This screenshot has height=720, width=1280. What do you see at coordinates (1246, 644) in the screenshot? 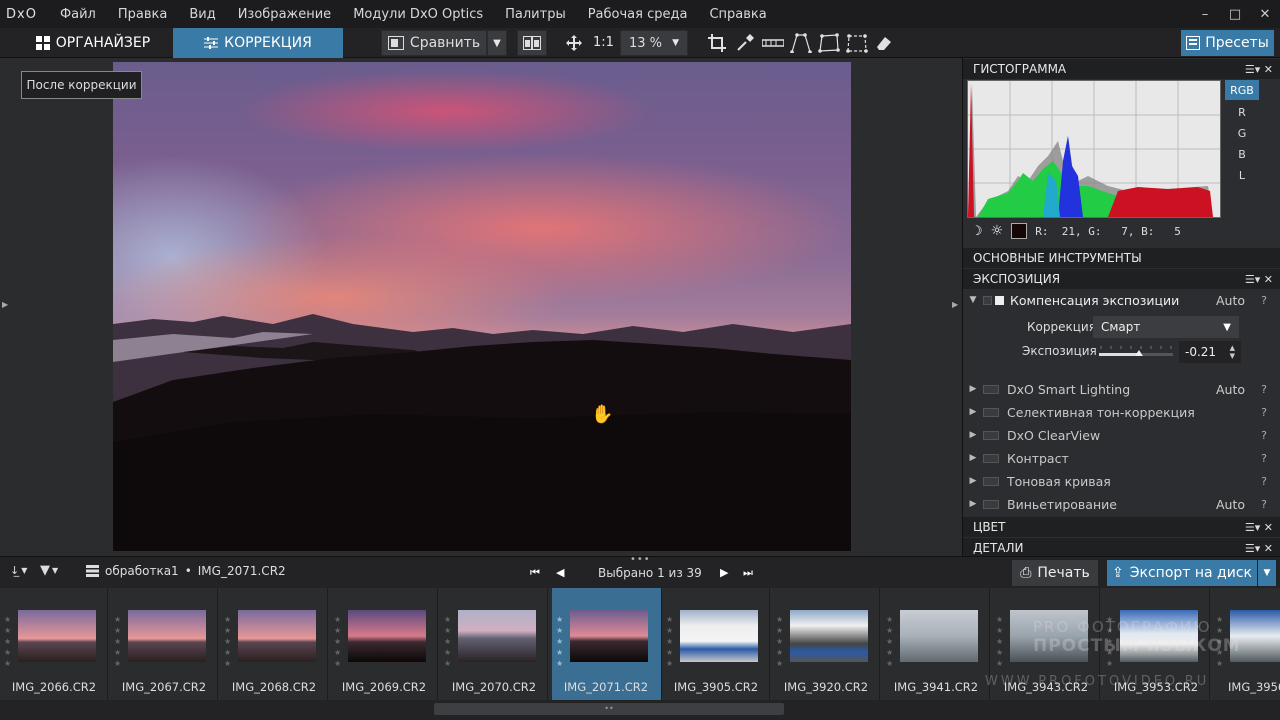
I see `thumbnail: ★ ★ ★ ★ ★ IMG_3956` at bounding box center [1246, 644].